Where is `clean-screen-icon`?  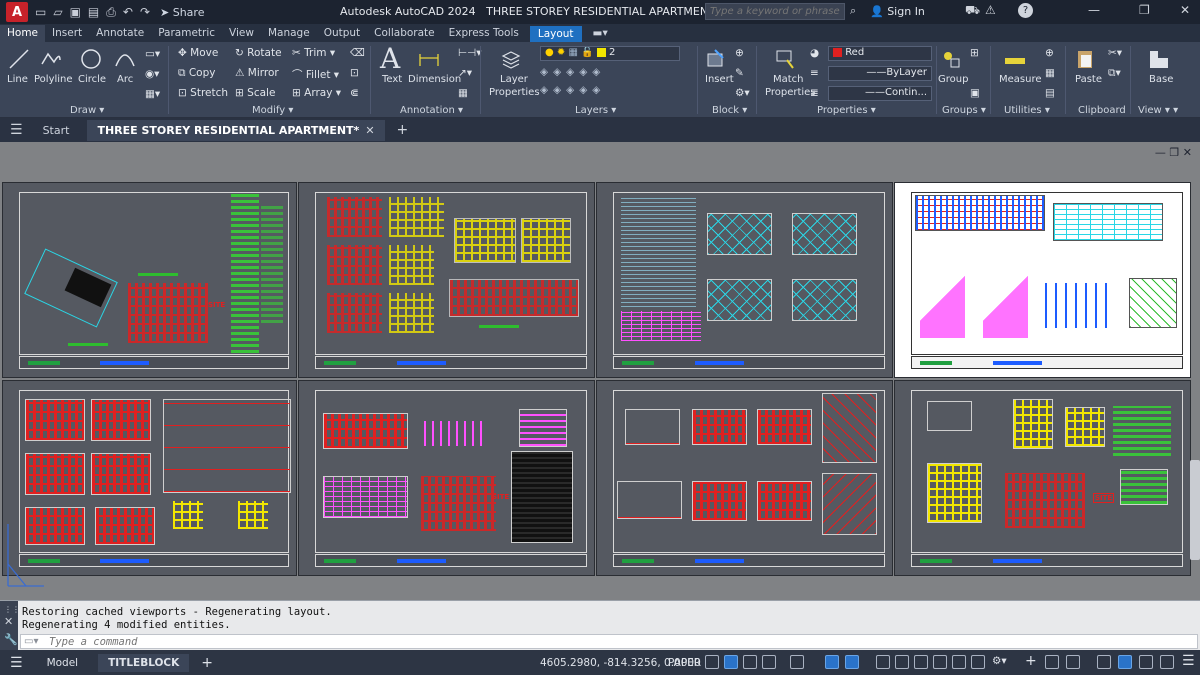 clean-screen-icon is located at coordinates (1167, 662).